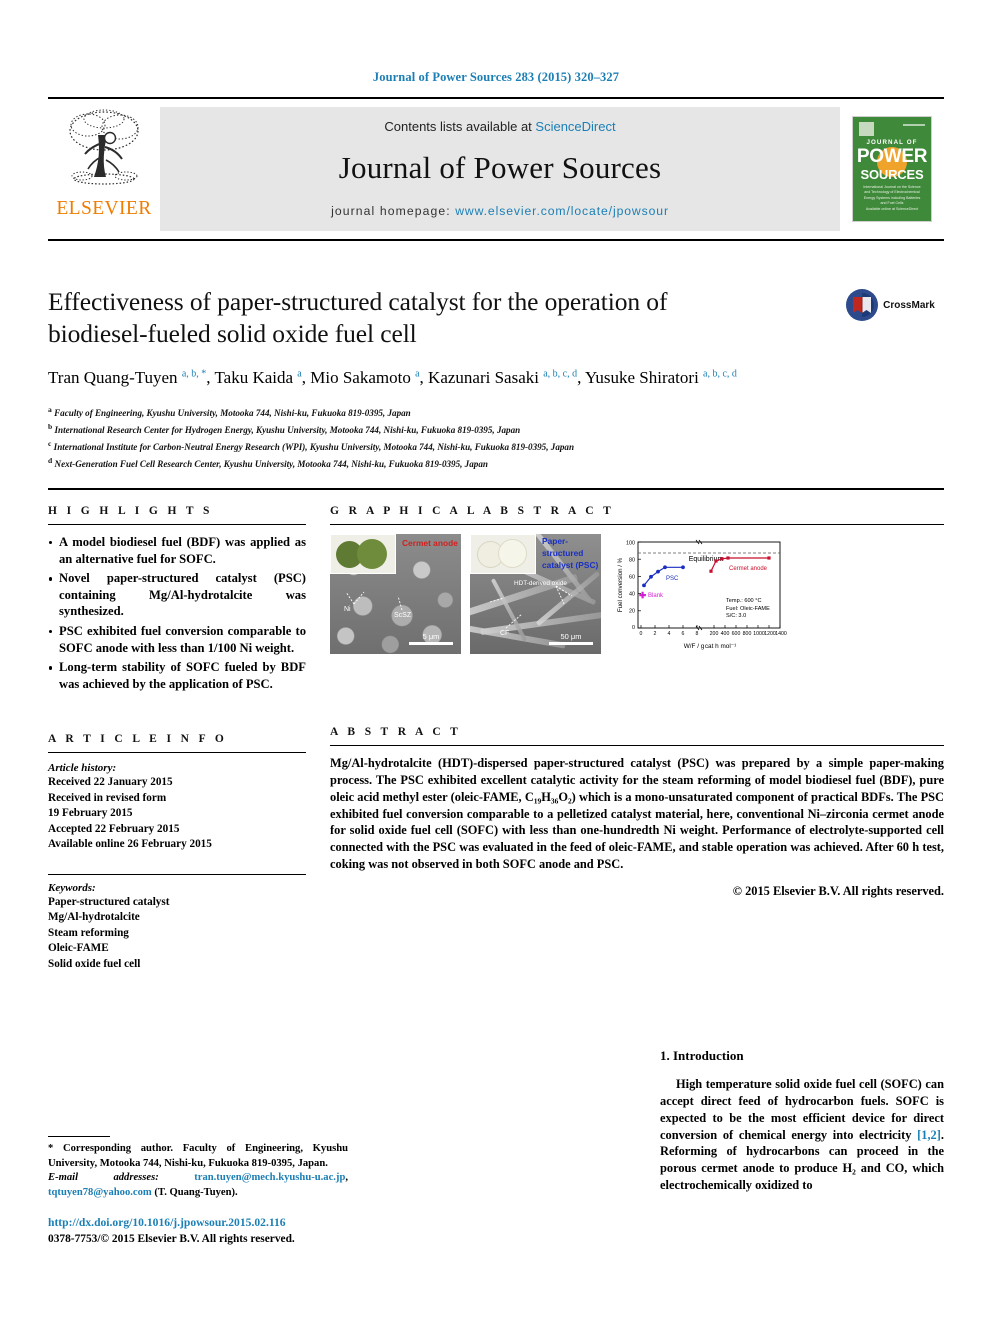  I want to click on svg-text: 400, so click(725, 634).